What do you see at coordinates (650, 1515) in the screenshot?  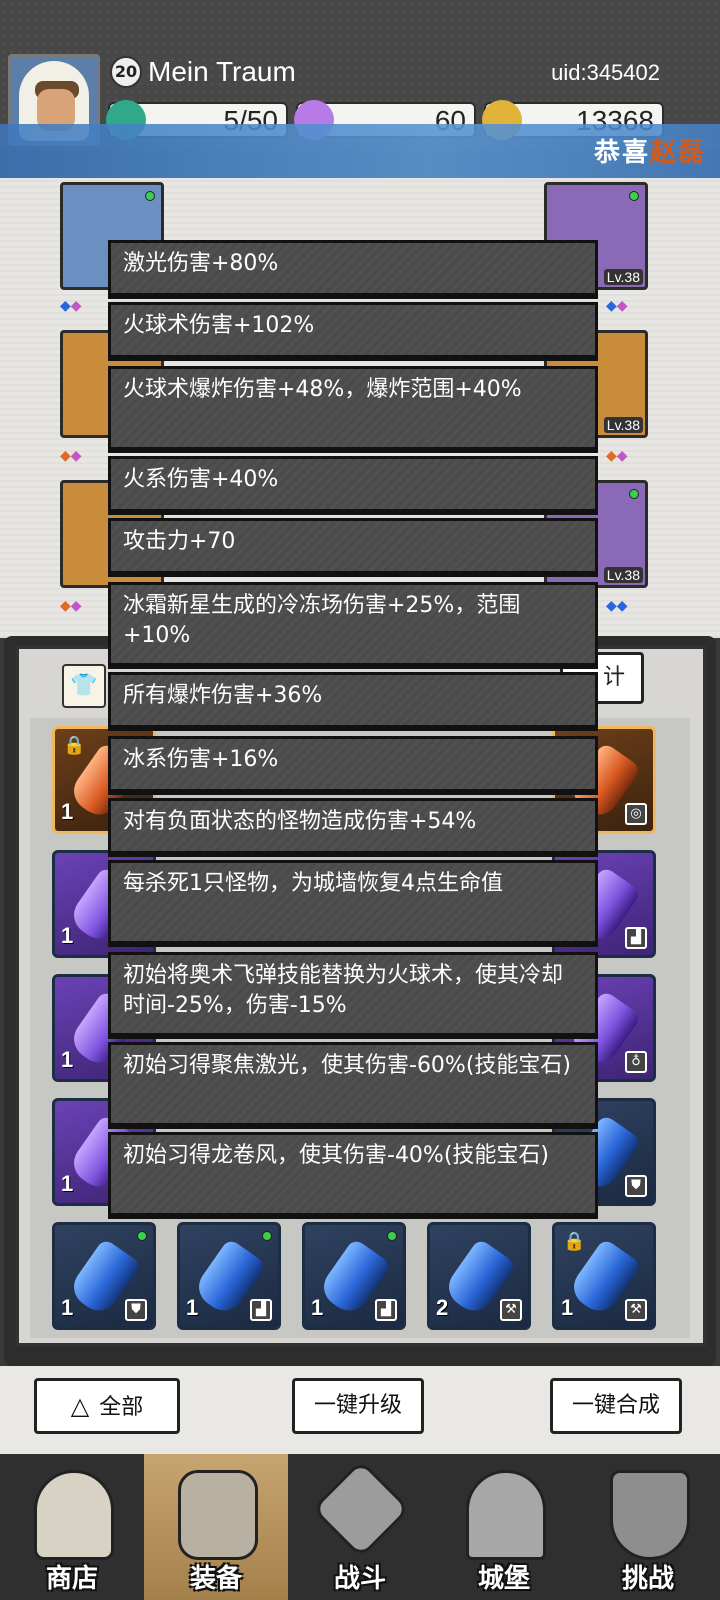 I see `shield-icon` at bounding box center [650, 1515].